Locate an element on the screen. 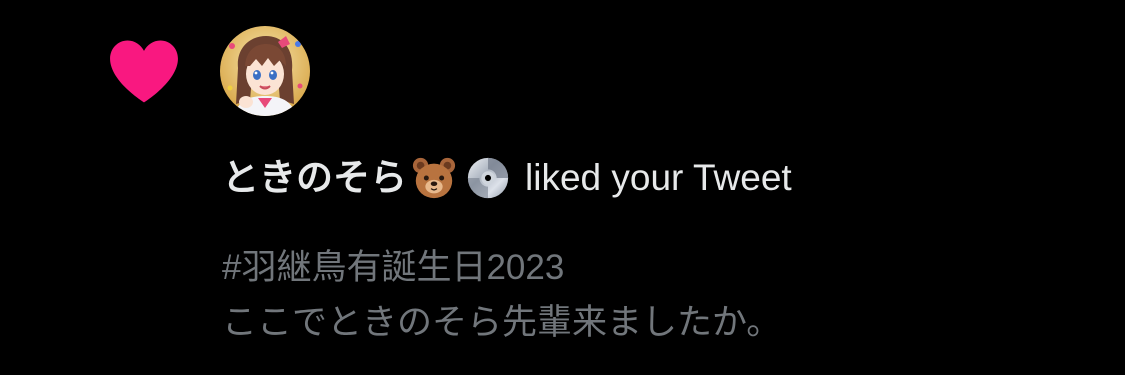 Image resolution: width=1125 pixels, height=375 pixels. tweet-text-line: ここでときのそら先輩来ましたか。 is located at coordinates (502, 322).